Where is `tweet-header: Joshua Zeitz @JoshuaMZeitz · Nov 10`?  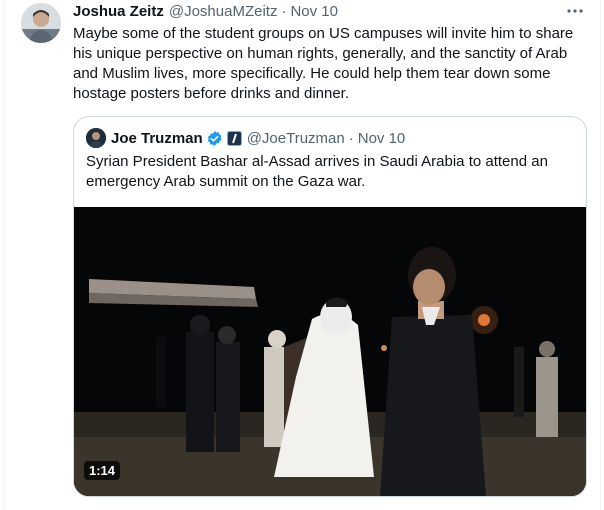 tweet-header: Joshua Zeitz @JoshuaMZeitz · Nov 10 is located at coordinates (205, 11).